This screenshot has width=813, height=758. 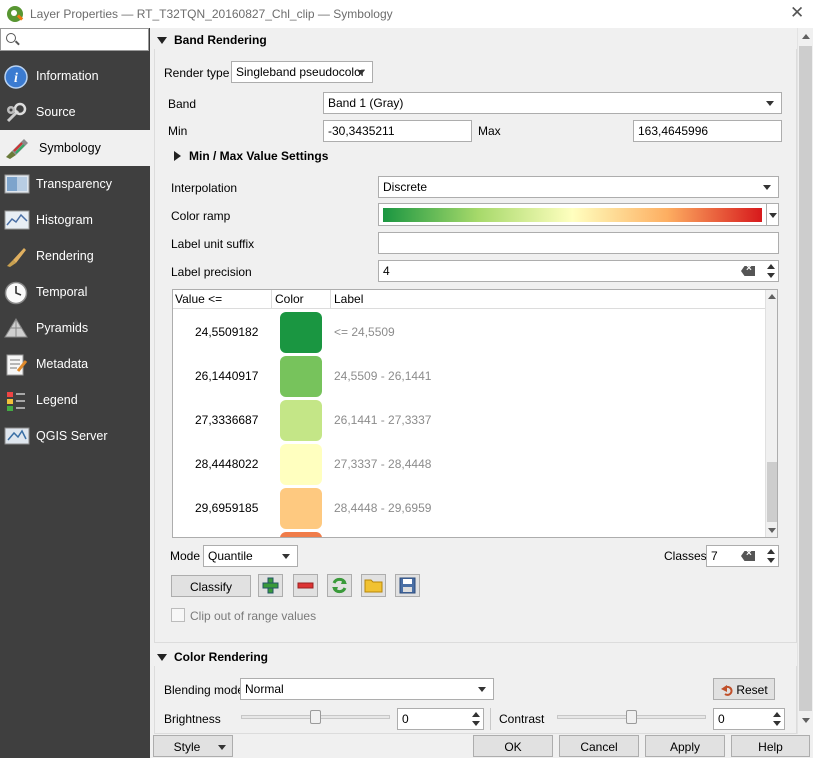 I want to click on ok-button: OK, so click(x=513, y=746).